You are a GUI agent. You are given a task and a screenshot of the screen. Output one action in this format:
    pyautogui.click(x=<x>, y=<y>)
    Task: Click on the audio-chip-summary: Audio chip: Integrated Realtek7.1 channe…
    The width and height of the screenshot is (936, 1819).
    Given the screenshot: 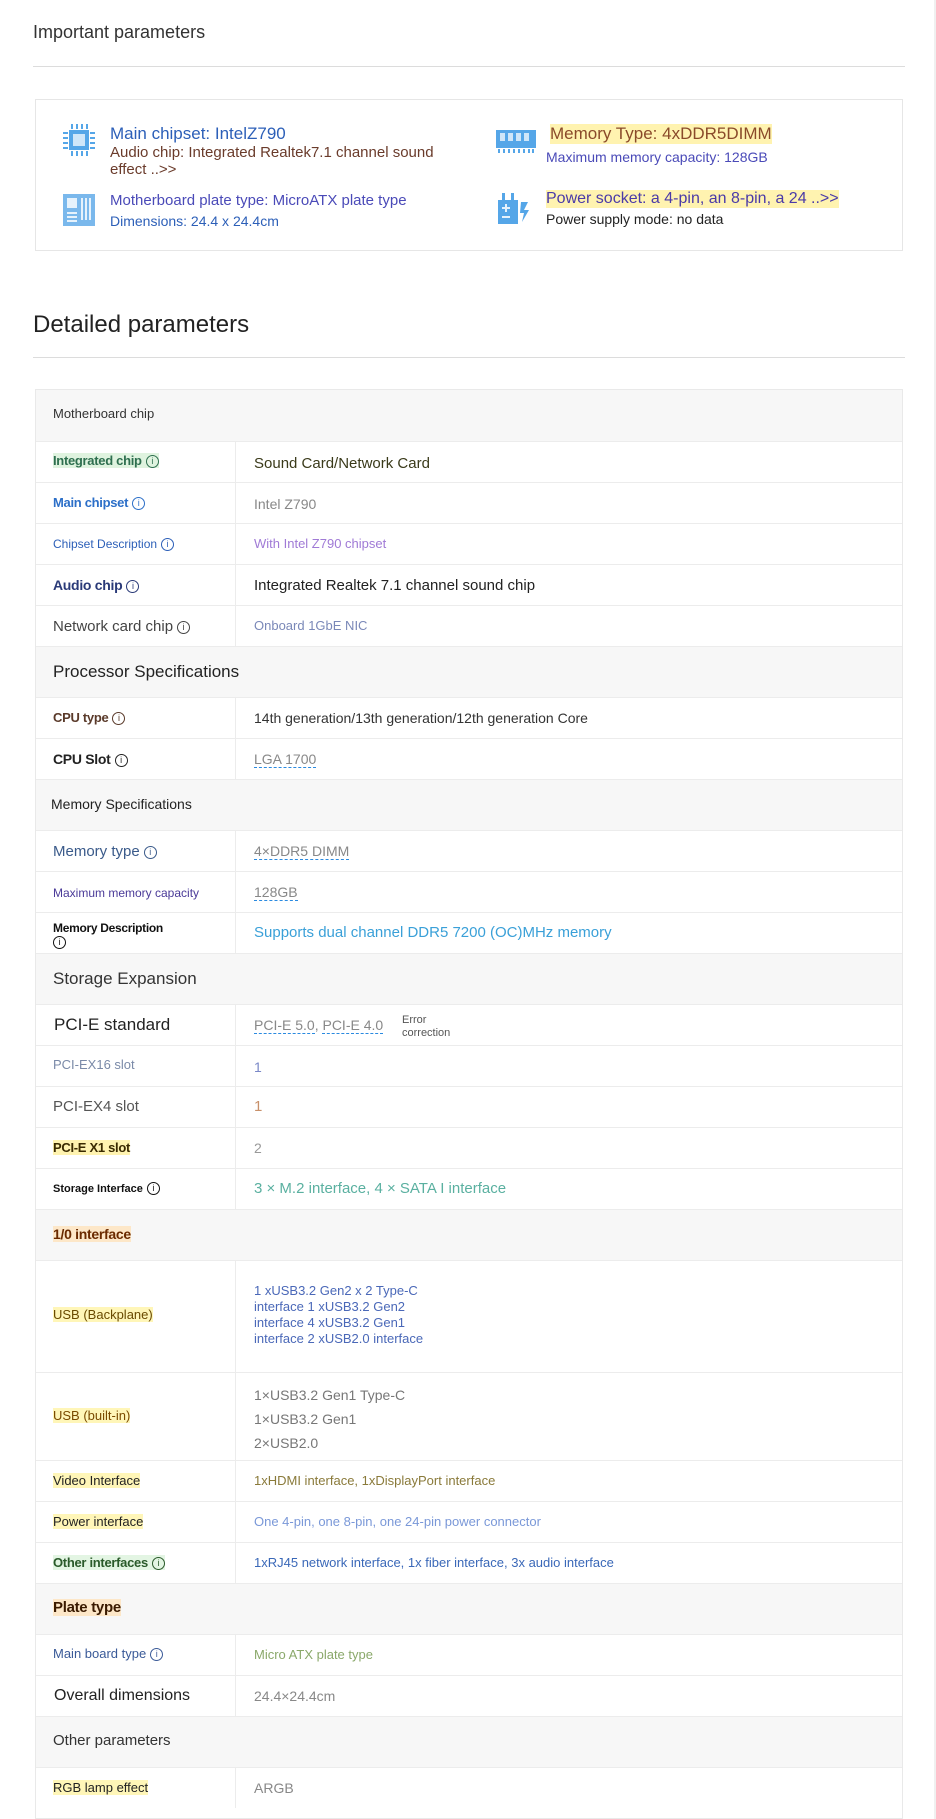 What is the action you would take?
    pyautogui.click(x=272, y=152)
    